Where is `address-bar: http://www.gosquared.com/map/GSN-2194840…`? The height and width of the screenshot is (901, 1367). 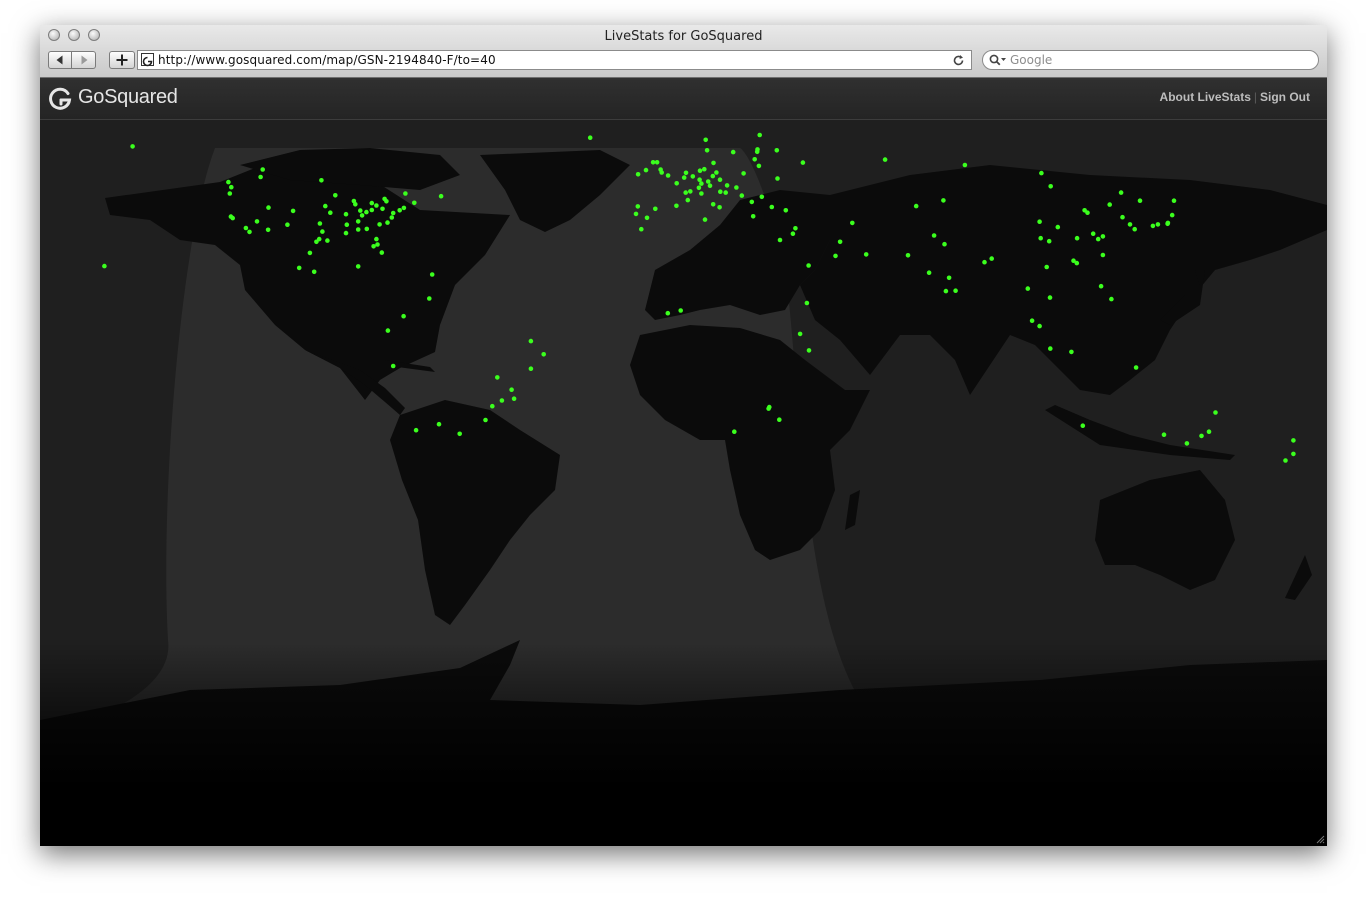 address-bar: http://www.gosquared.com/map/GSN-2194840… is located at coordinates (554, 60).